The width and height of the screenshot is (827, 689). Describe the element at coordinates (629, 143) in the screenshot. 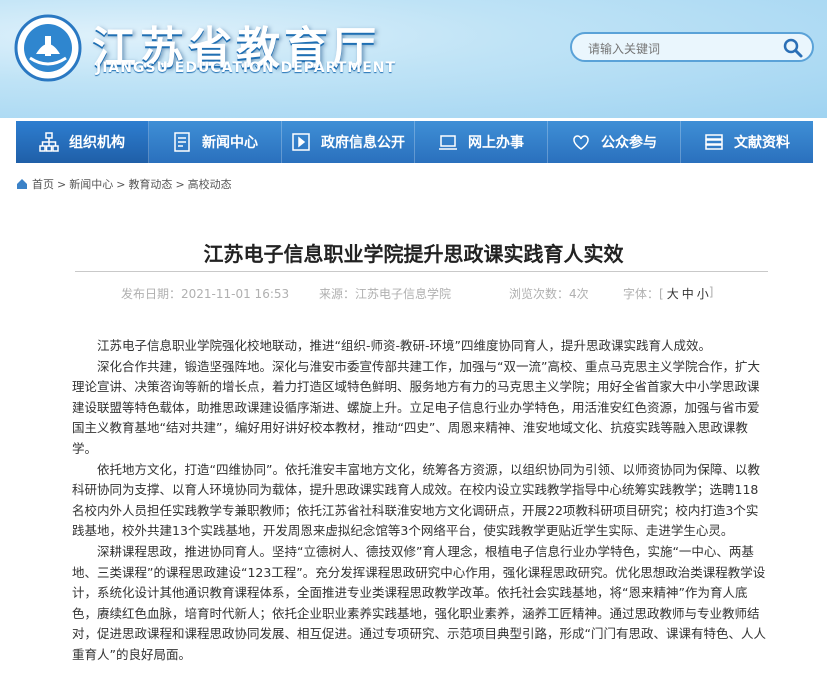

I see `nav-label: 公众参与` at that location.